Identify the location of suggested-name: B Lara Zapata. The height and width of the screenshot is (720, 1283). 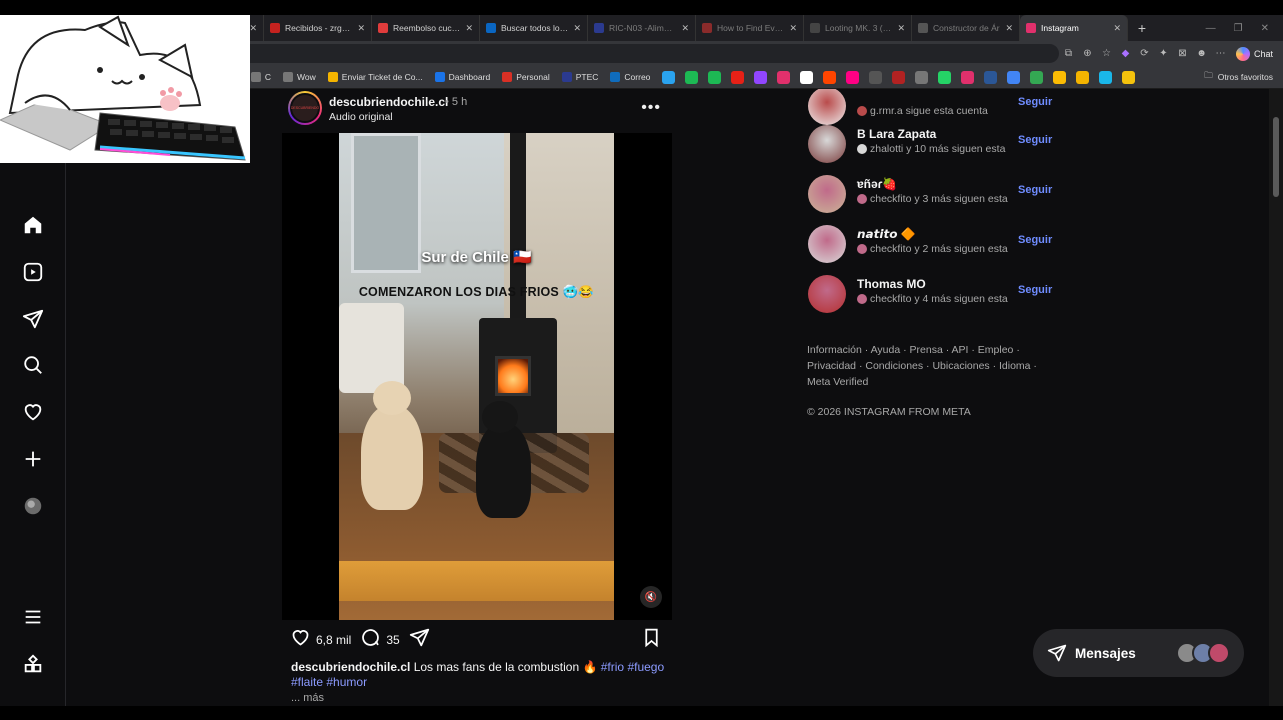
(896, 134).